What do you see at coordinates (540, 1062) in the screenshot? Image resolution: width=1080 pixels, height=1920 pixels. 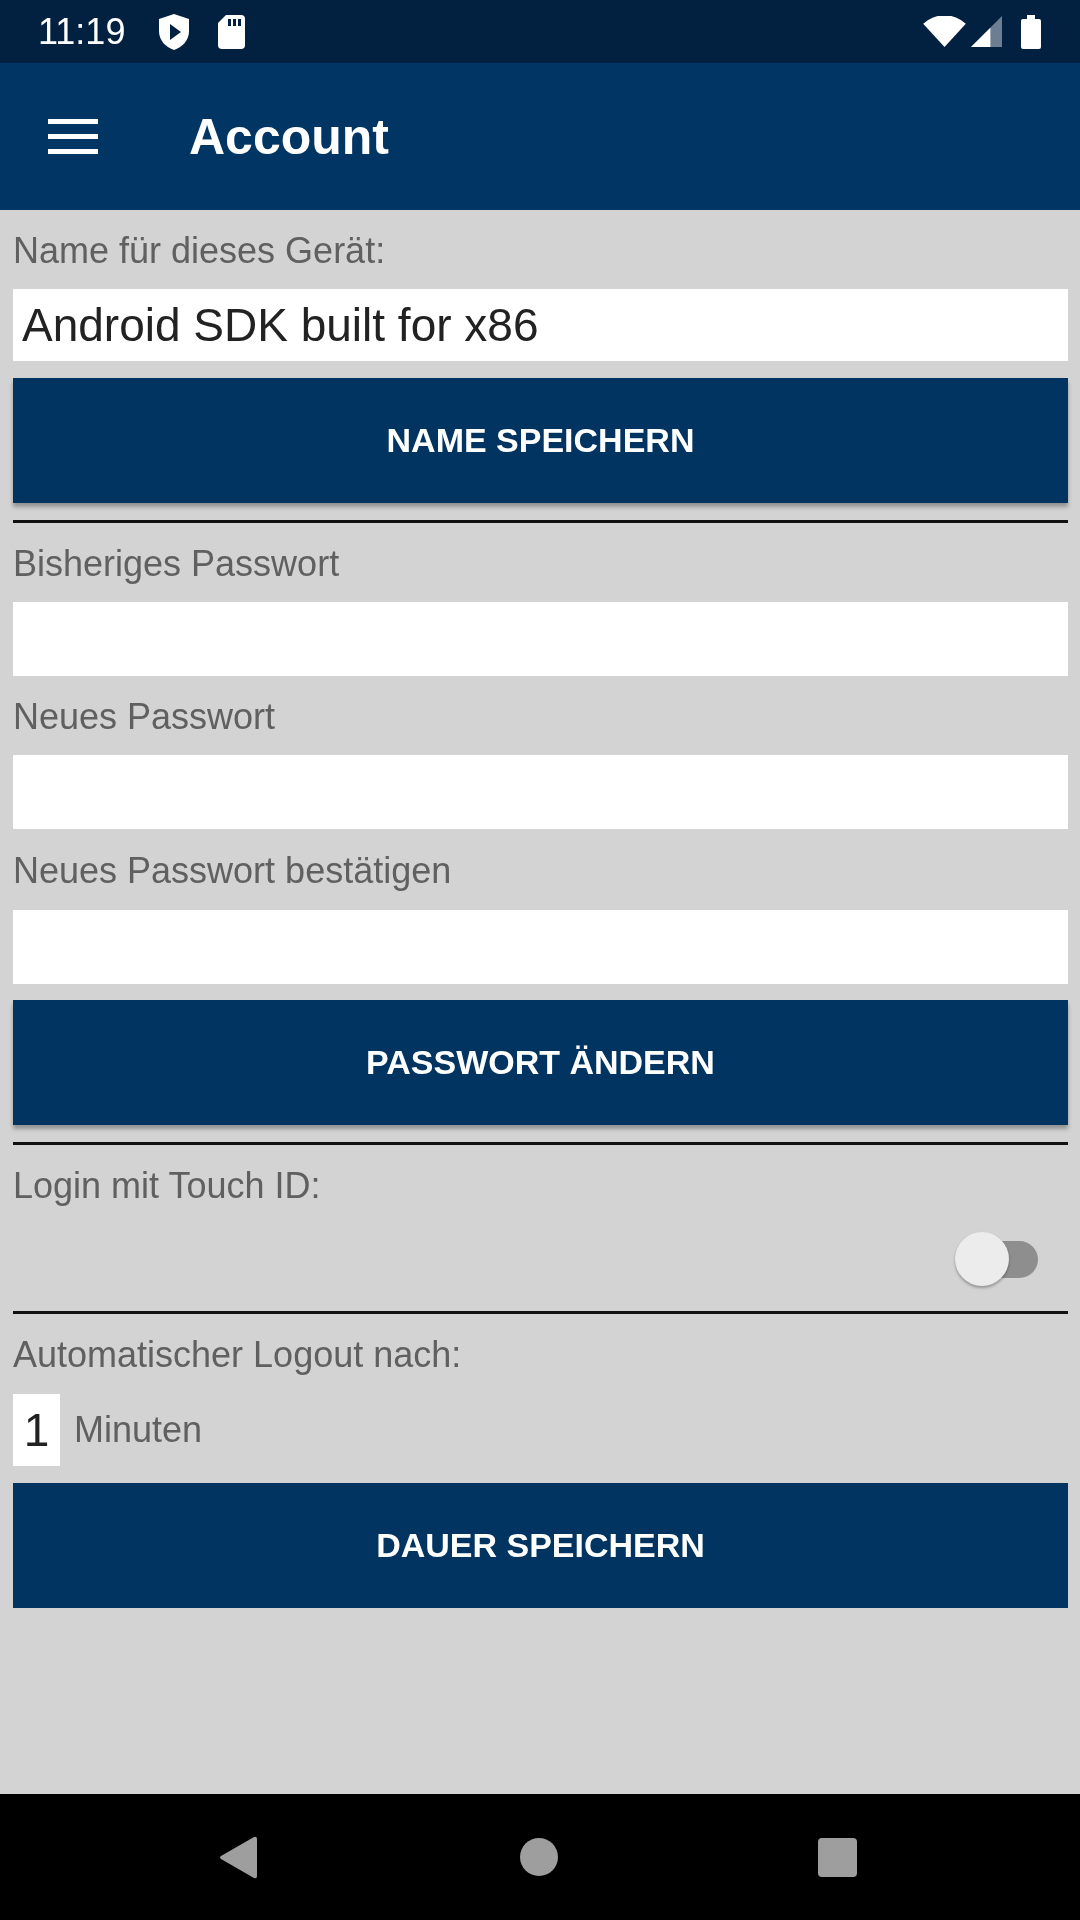 I see `change-password-button: PASSWORT ÄNDERN` at bounding box center [540, 1062].